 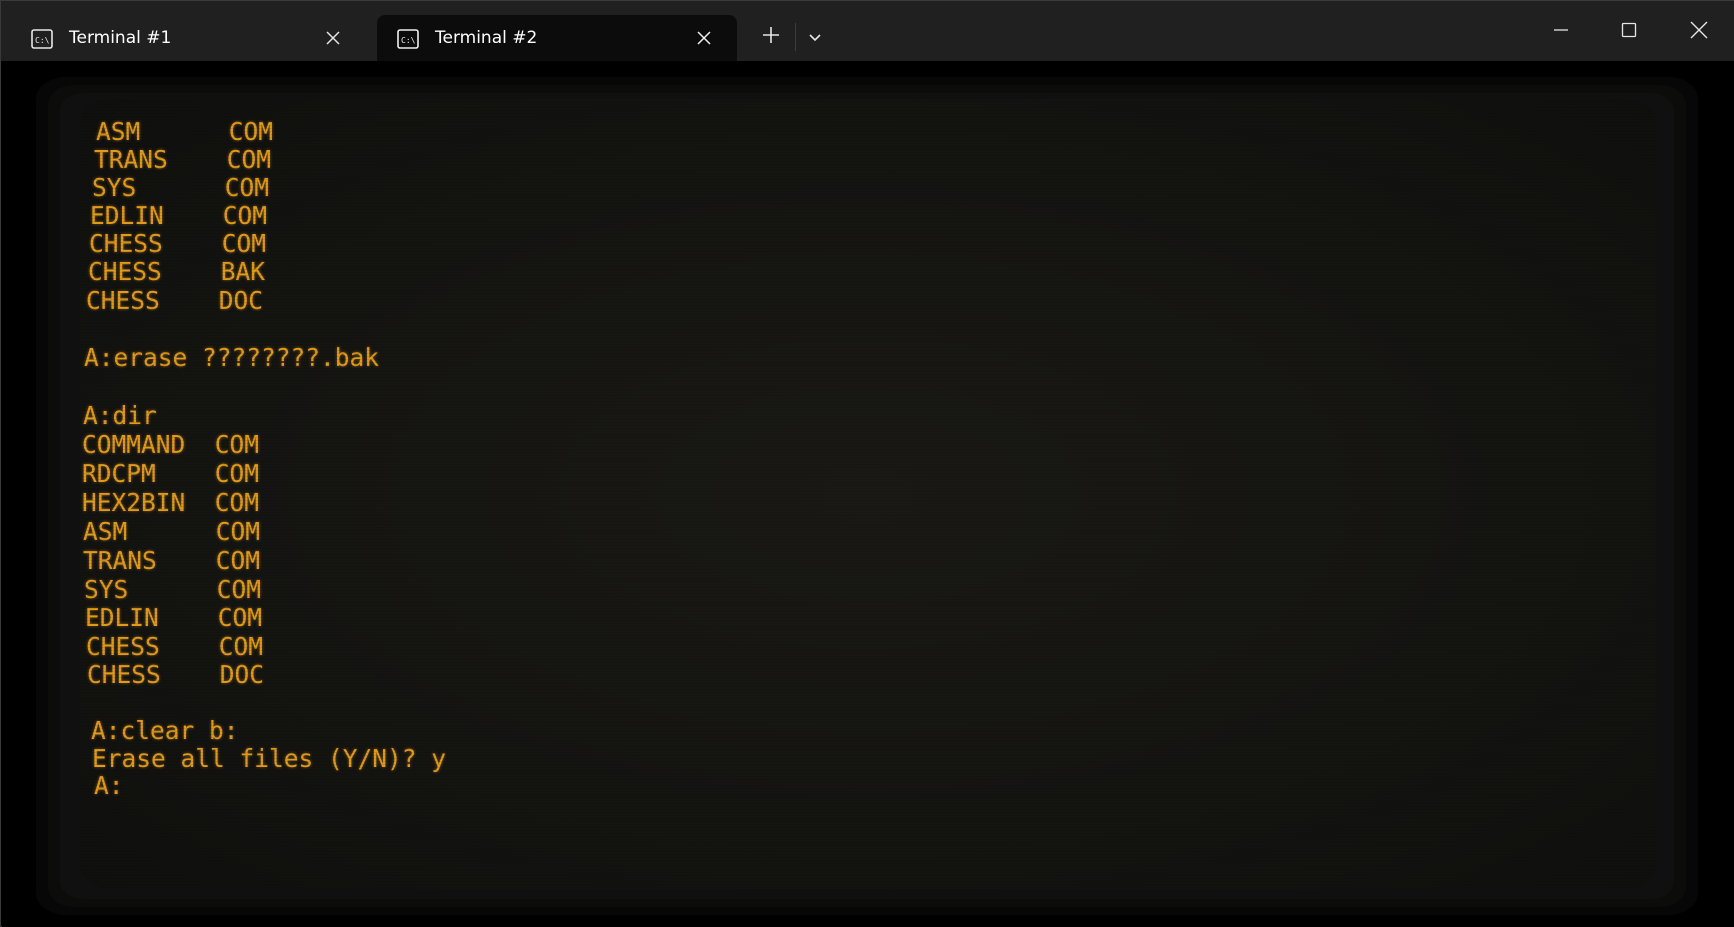 What do you see at coordinates (120, 38) in the screenshot?
I see `tab-label: Terminal #1` at bounding box center [120, 38].